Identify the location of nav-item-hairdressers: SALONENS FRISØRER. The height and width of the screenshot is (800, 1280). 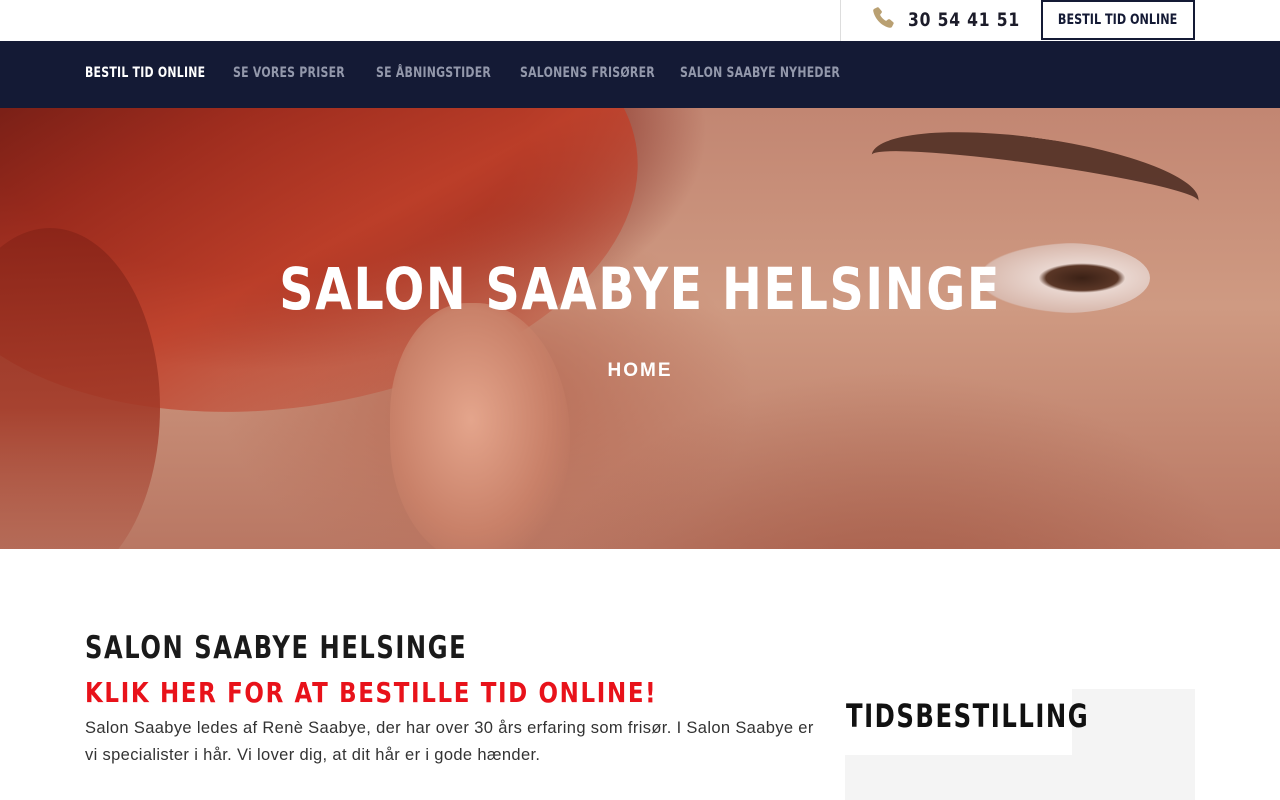
(587, 73).